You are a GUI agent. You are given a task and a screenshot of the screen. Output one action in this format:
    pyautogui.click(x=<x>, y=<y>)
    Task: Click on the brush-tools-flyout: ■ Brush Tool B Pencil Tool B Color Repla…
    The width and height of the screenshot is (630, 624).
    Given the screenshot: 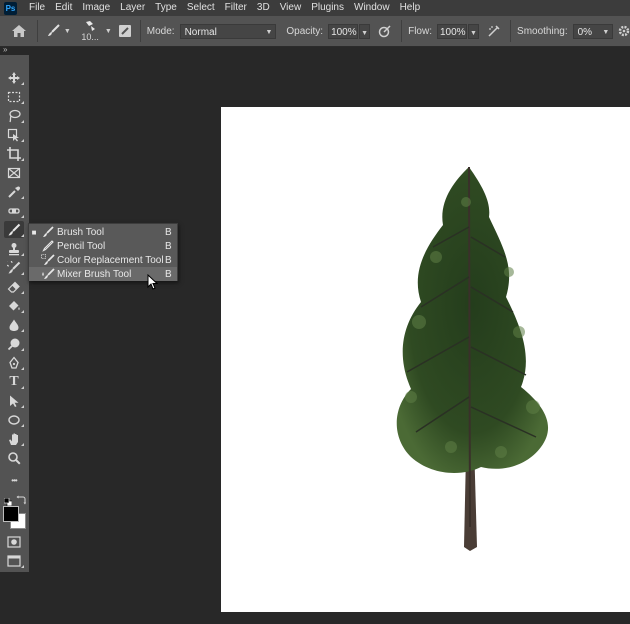 What is the action you would take?
    pyautogui.click(x=103, y=252)
    